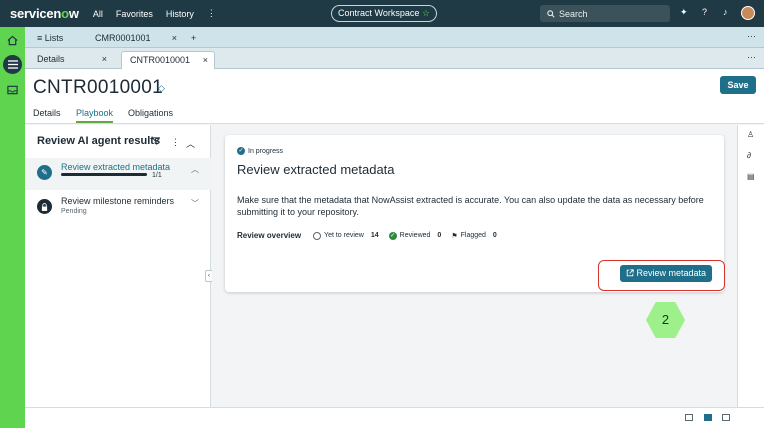 This screenshot has height=428, width=764. What do you see at coordinates (738, 85) in the screenshot?
I see `save-button: Save` at bounding box center [738, 85].